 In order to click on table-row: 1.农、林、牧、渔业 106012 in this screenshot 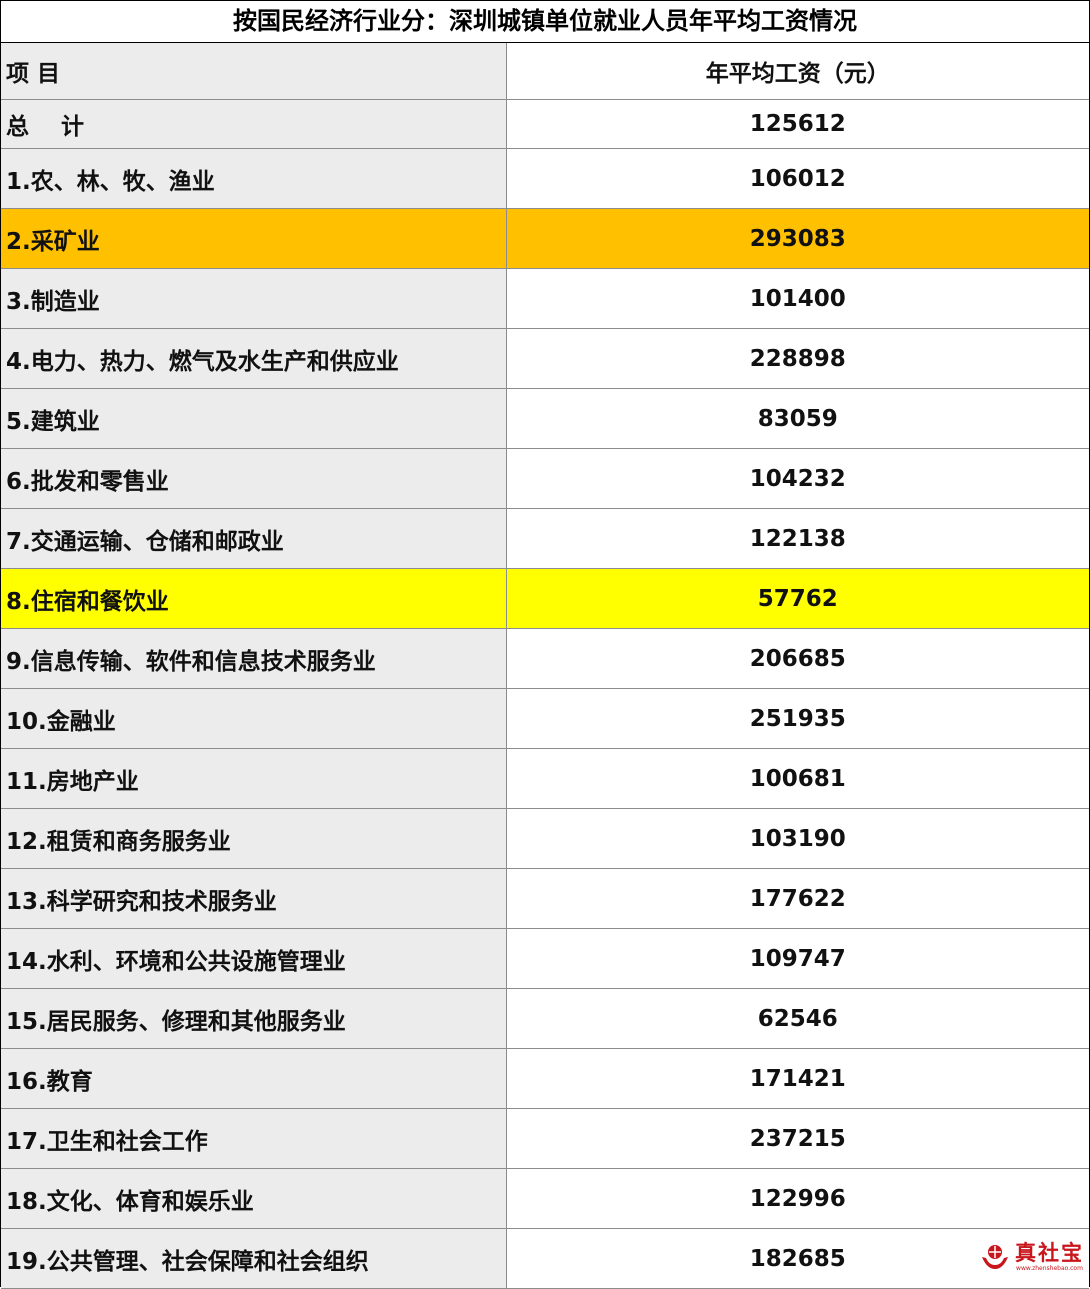, I will do `click(545, 178)`.